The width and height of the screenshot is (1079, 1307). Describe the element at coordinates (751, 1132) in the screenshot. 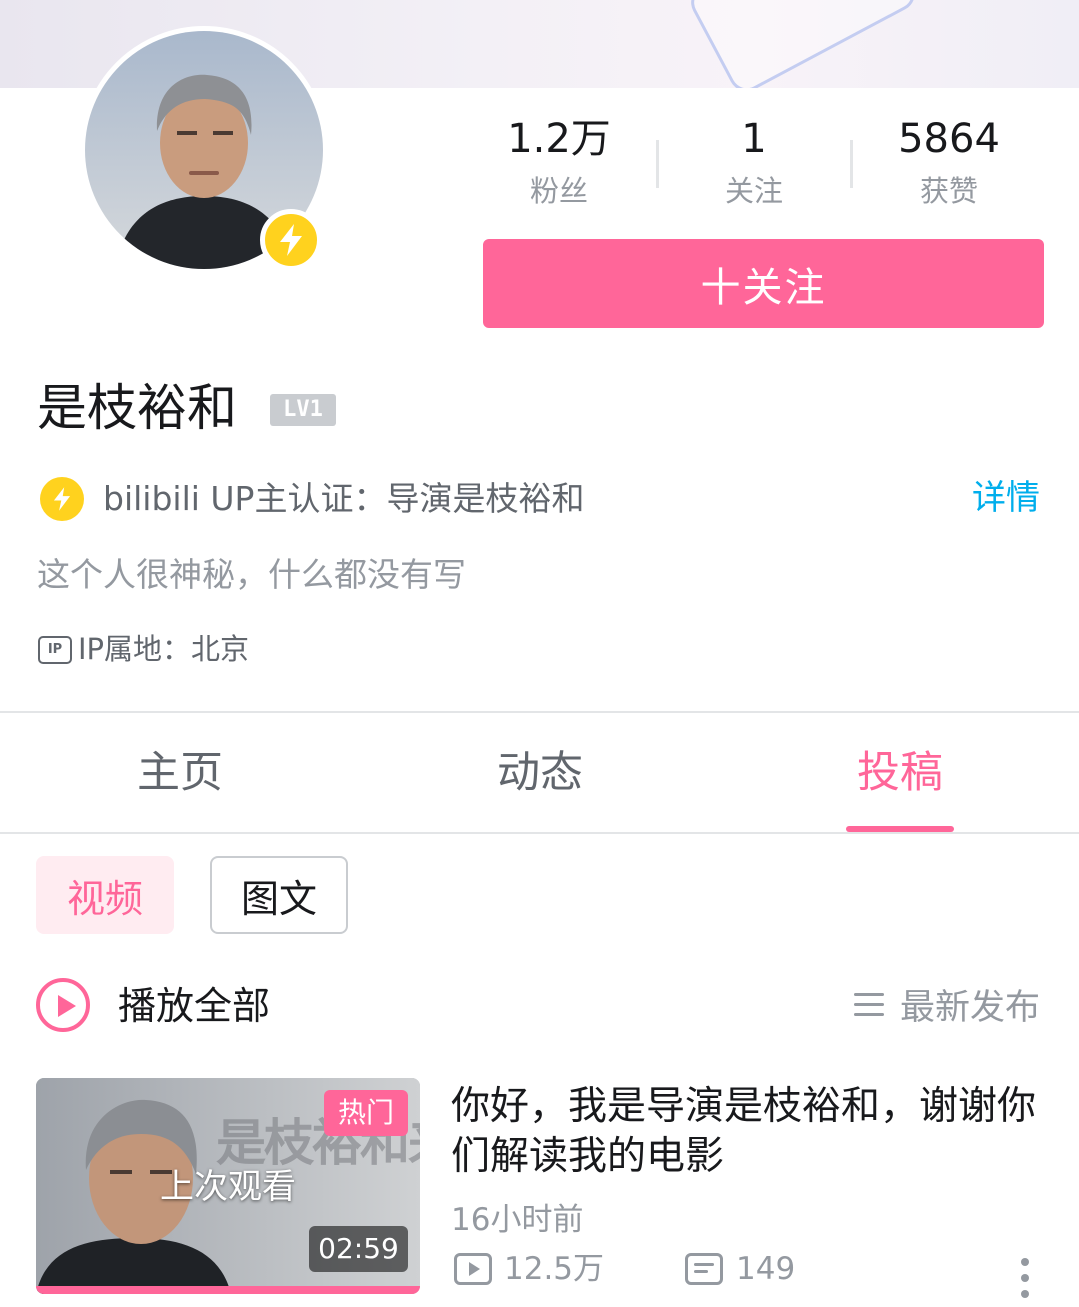

I see `video-title: 你好，我是导演是枝裕和，谢谢你们解读我的电影` at that location.